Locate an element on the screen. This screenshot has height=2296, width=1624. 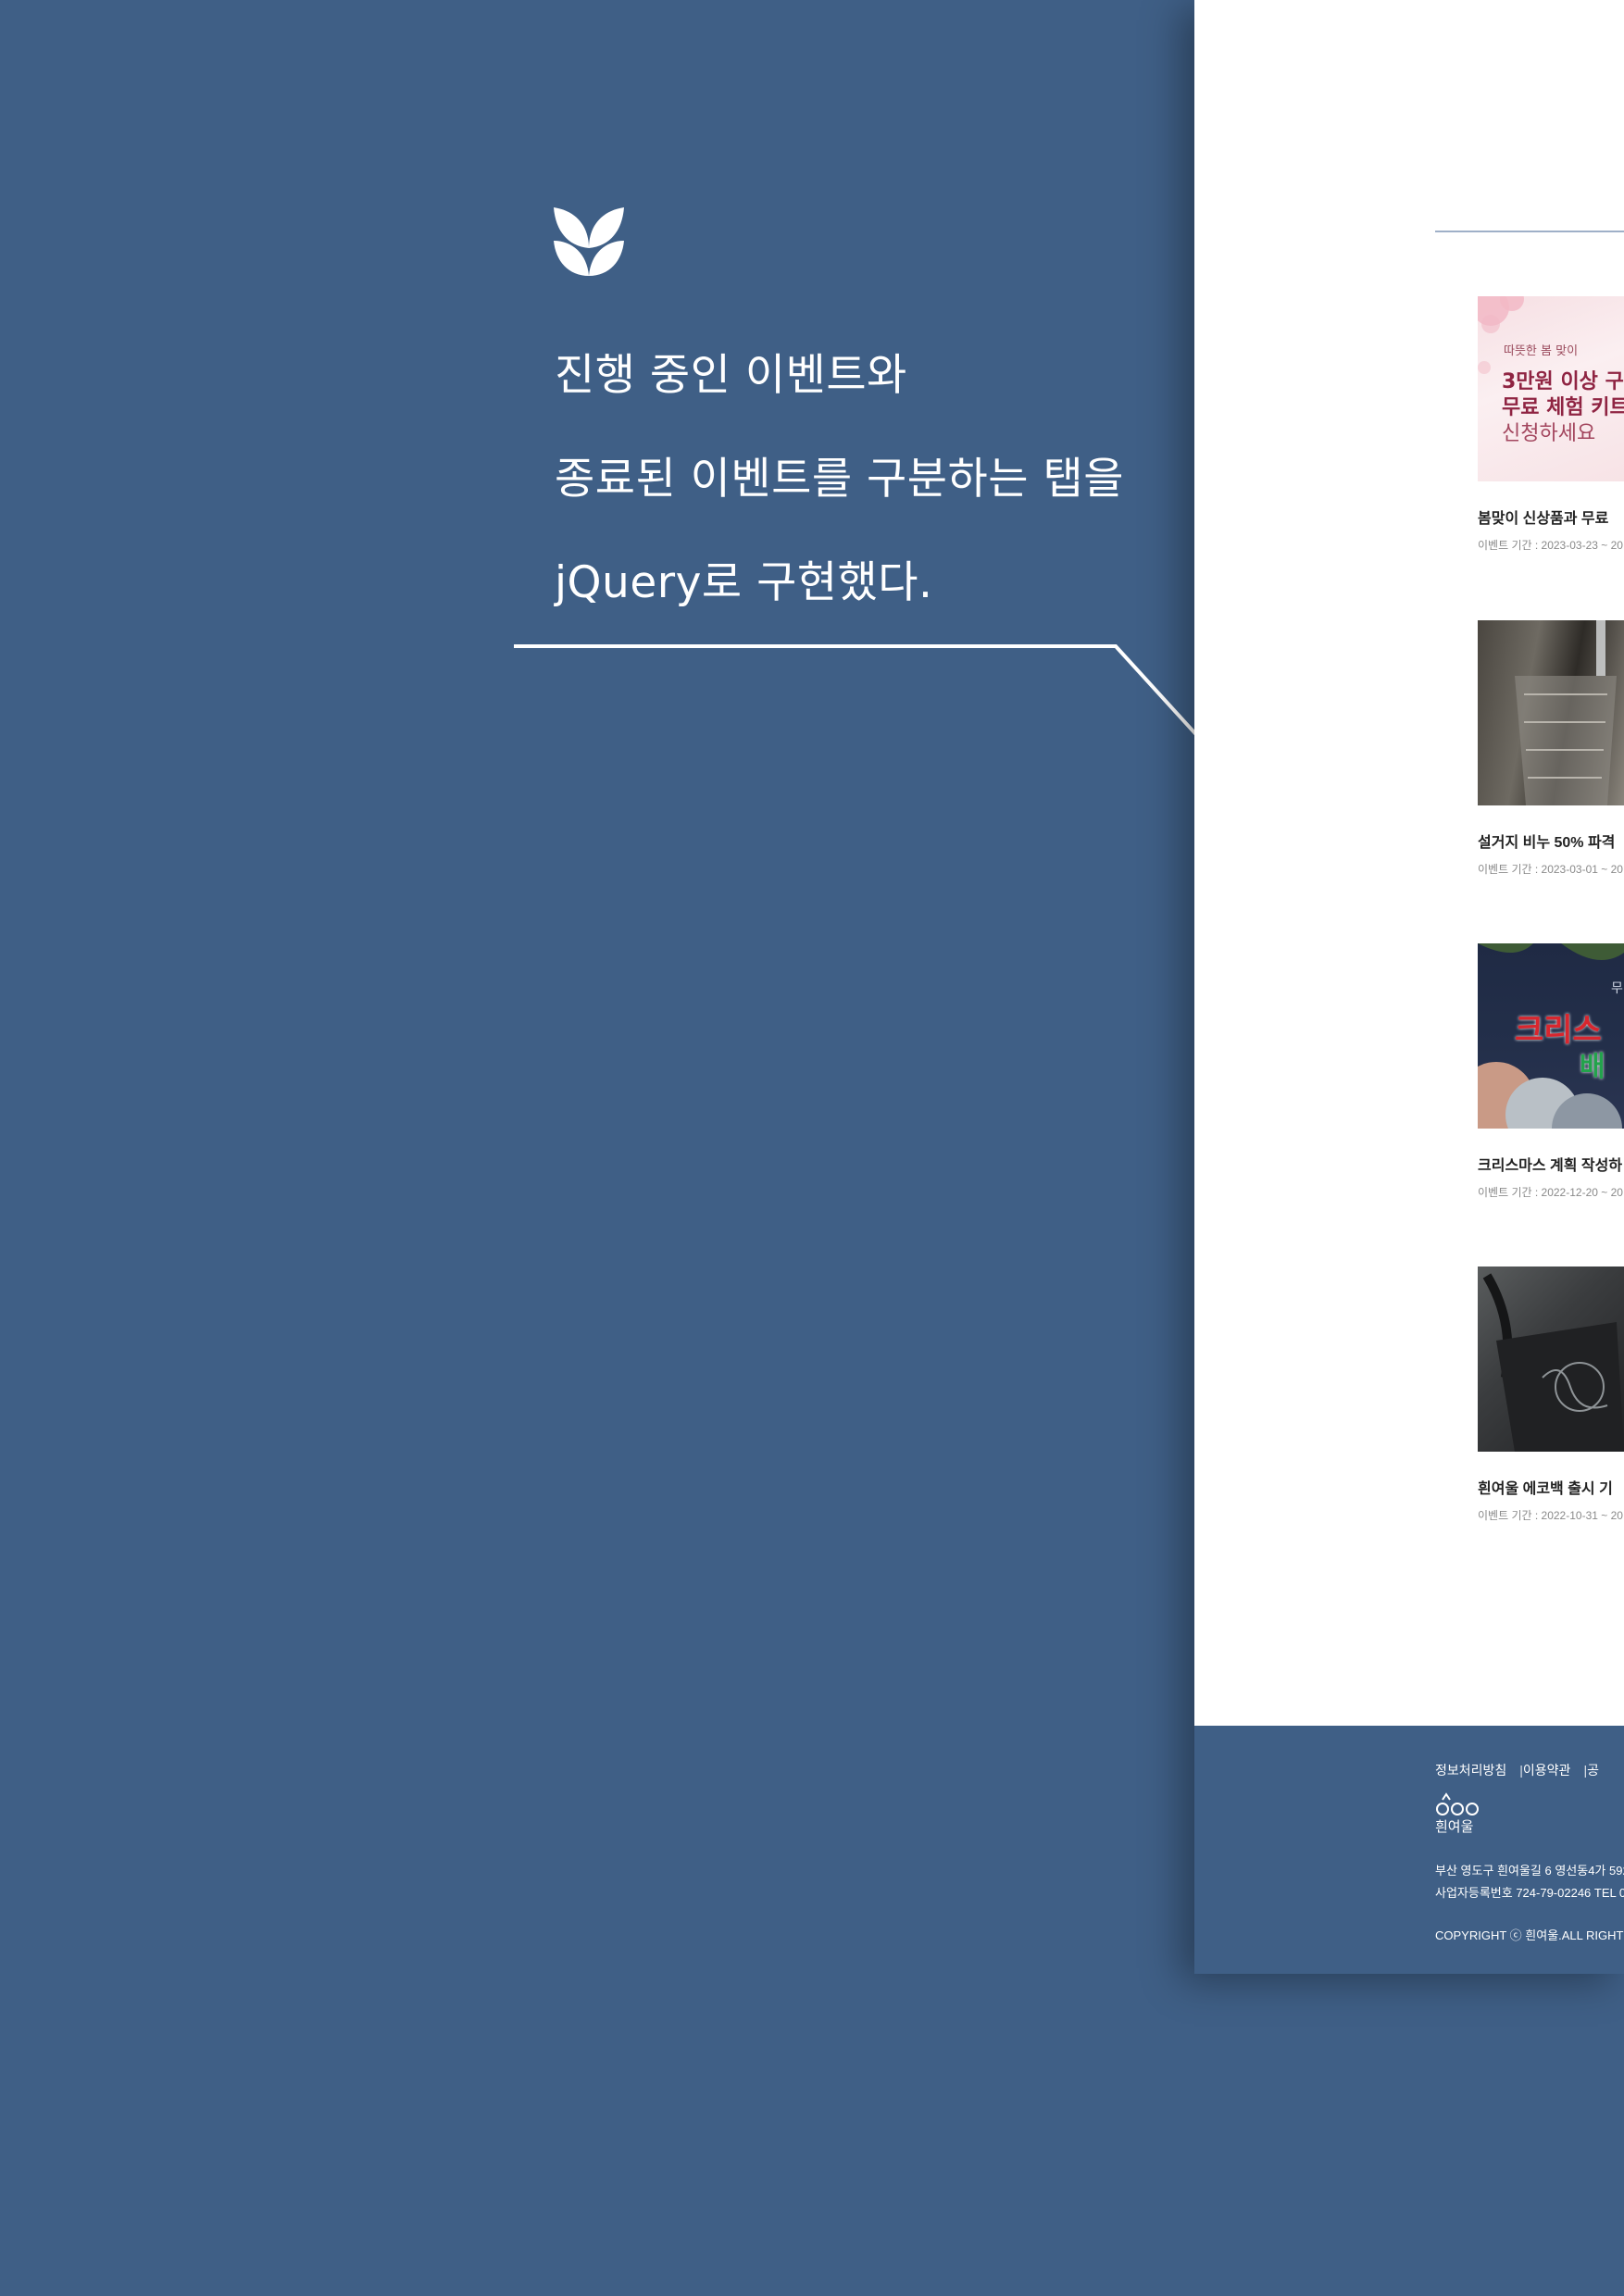
event-title: 크리스마스 계획 작성하 is located at coordinates (1551, 1164).